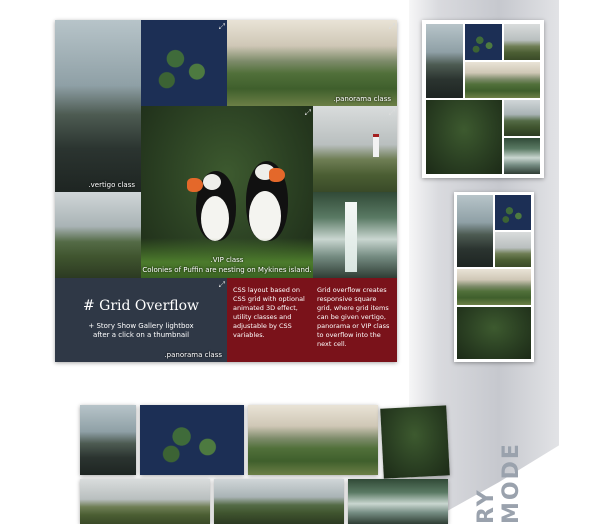 This screenshot has height=524, width=600. I want to click on photo-vertigo-cliff: .vertigo class, so click(98, 106).